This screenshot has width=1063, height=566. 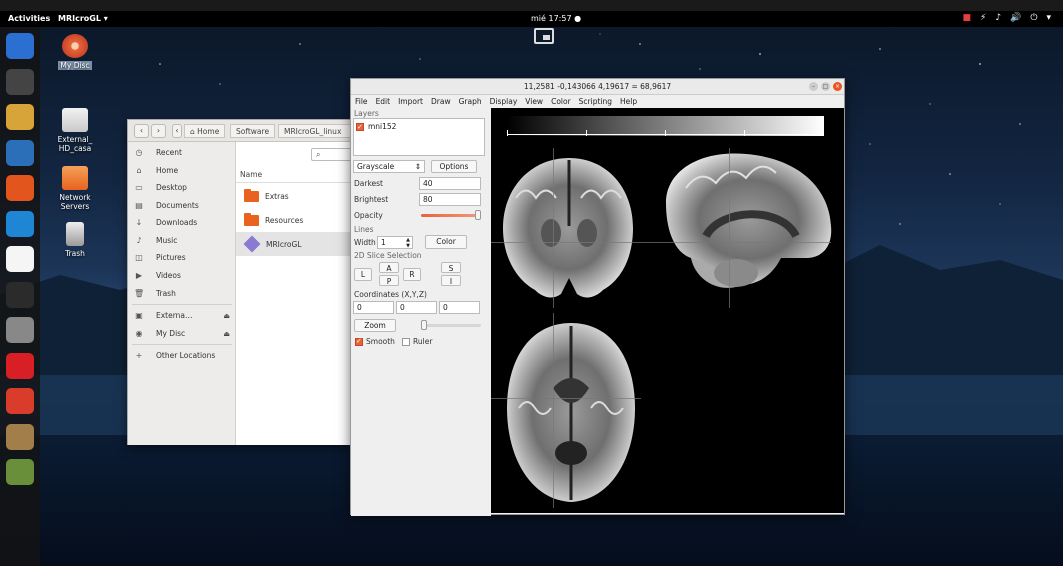 What do you see at coordinates (294, 220) in the screenshot?
I see `file-row-resources: Resources` at bounding box center [294, 220].